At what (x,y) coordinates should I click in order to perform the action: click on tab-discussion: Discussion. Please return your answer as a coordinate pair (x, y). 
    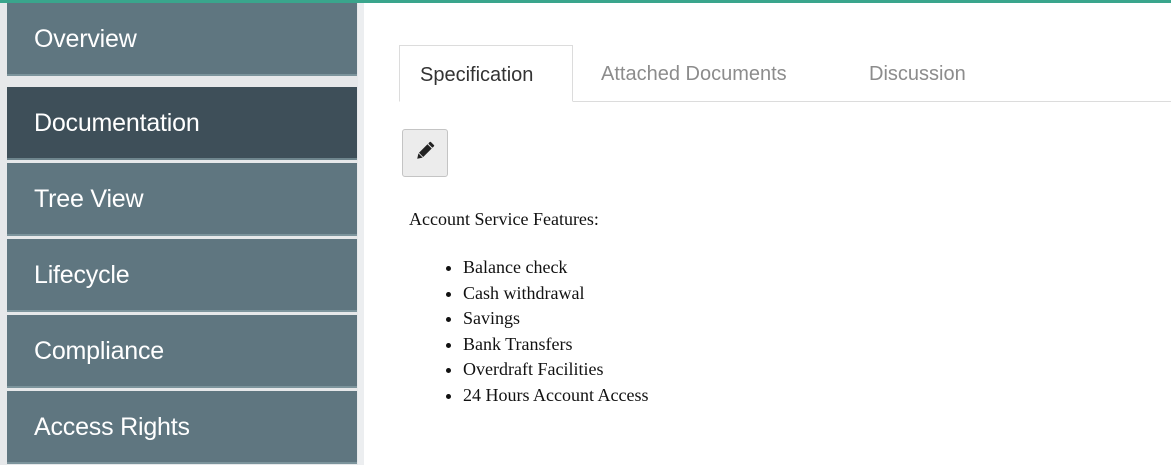
    Looking at the image, I should click on (917, 73).